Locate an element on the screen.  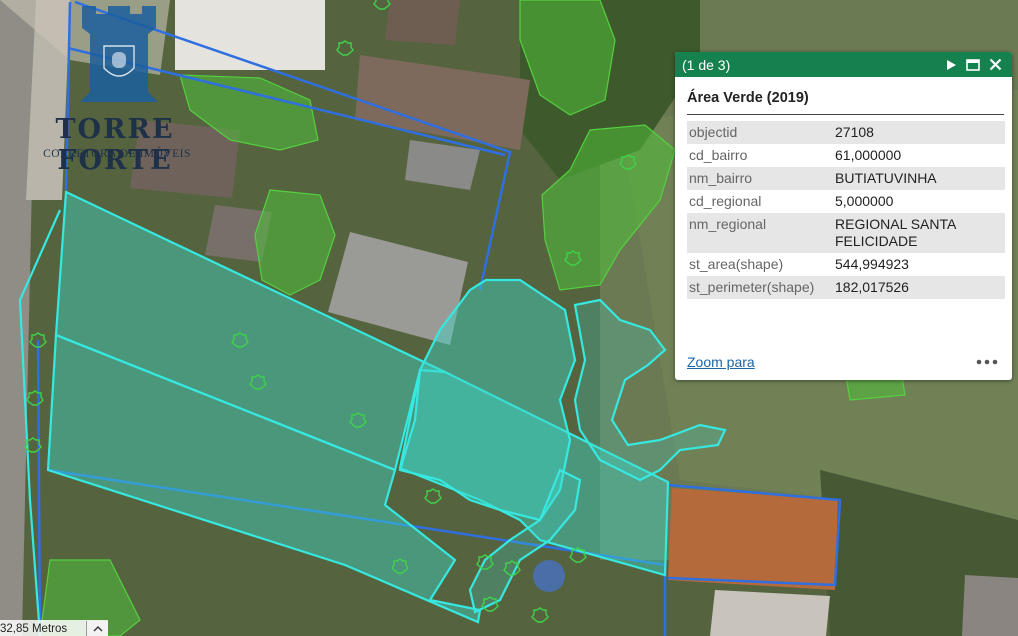
attribute-value: REGIONAL SANTA FELICIDADE is located at coordinates (919, 233).